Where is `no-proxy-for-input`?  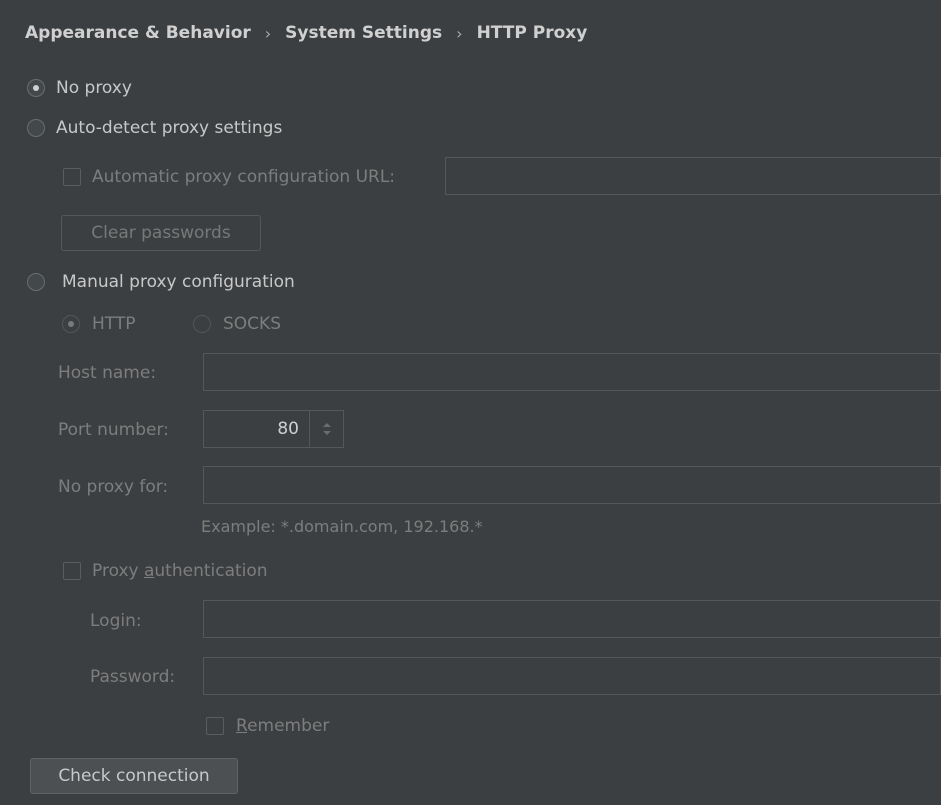
no-proxy-for-input is located at coordinates (572, 485).